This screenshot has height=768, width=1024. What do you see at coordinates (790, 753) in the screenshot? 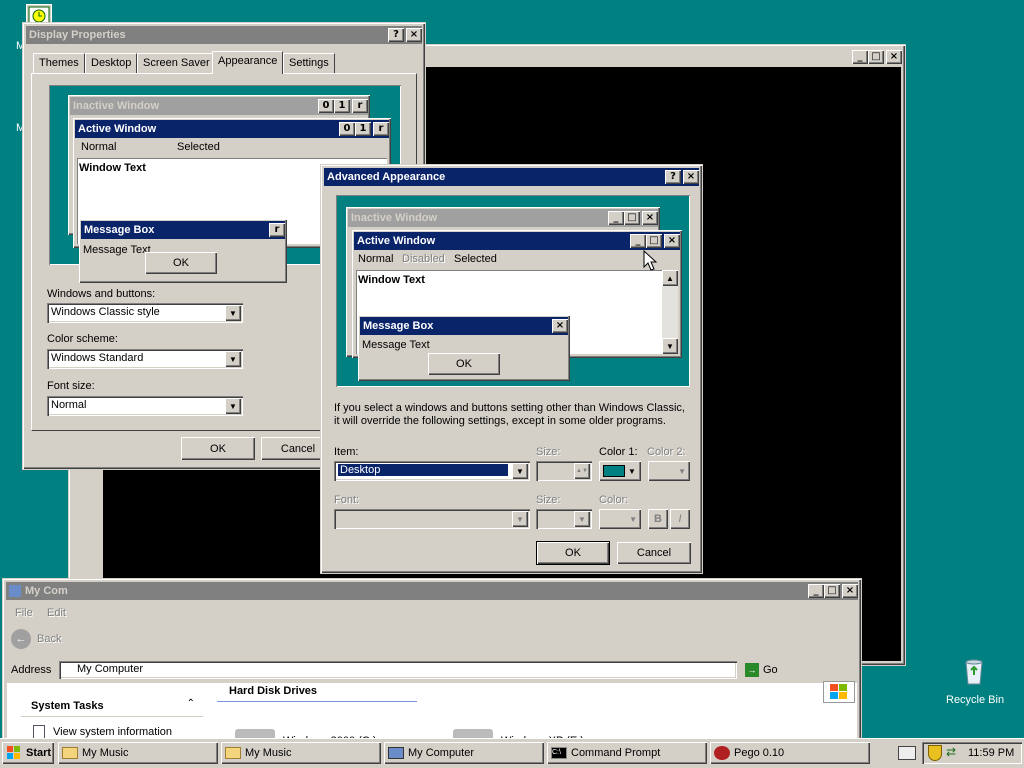
I see `taskbar-button-pego: Pego 0.10` at bounding box center [790, 753].